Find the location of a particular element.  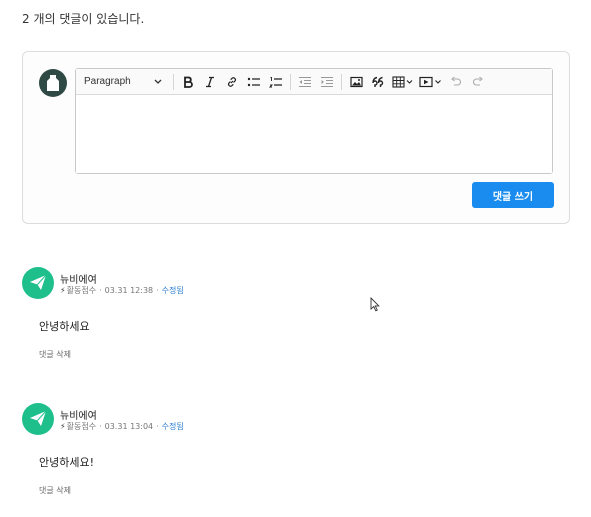

comment-meta: ⚡ 활동점수 · 03.31 13:04 · 수정됨 is located at coordinates (122, 426).